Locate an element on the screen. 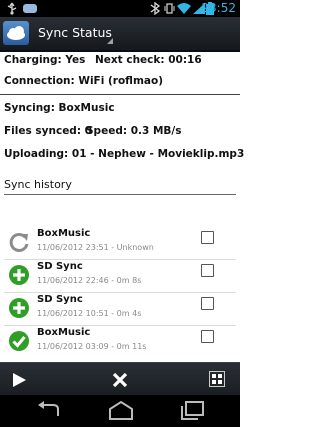 The image size is (320, 427). history-item-detail: 11/06/2012 10:51 - 0m 4s is located at coordinates (89, 313).